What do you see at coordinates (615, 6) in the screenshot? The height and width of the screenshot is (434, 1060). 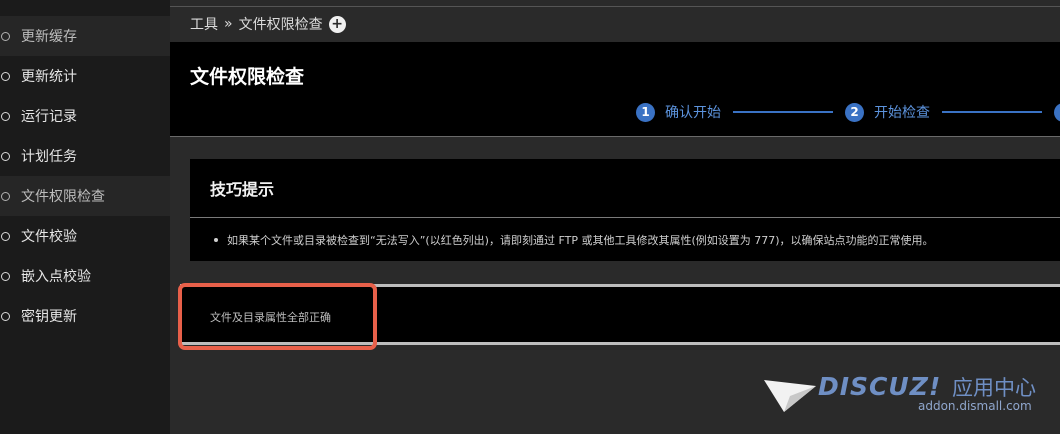 I see `top-divider` at bounding box center [615, 6].